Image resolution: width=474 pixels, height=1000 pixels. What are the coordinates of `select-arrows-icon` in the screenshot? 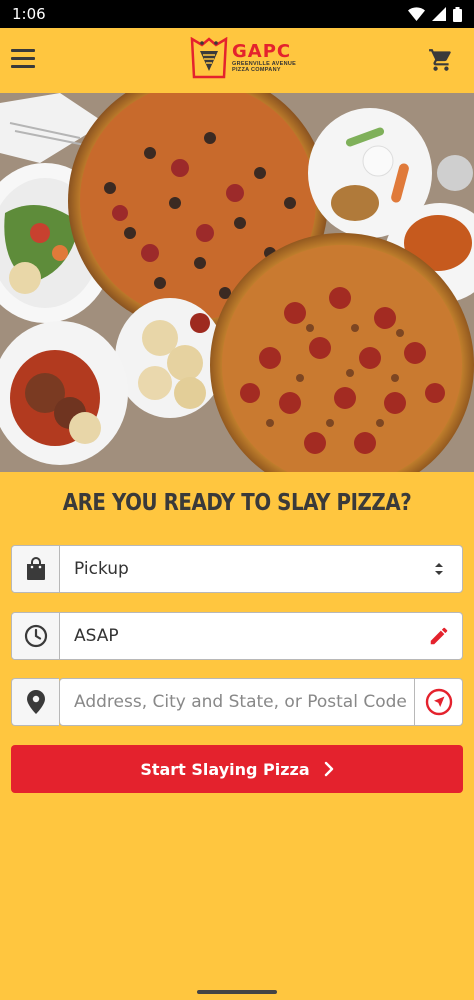 It's located at (439, 569).